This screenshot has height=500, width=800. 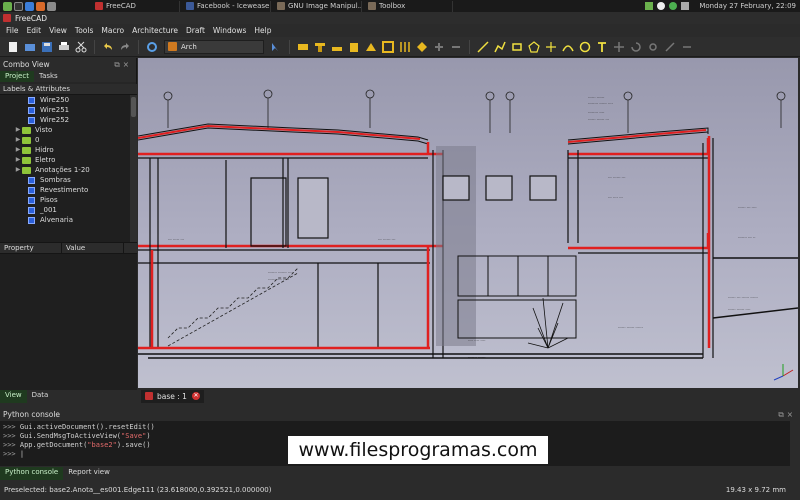 What do you see at coordinates (125, 47) in the screenshot?
I see `redo-button` at bounding box center [125, 47].